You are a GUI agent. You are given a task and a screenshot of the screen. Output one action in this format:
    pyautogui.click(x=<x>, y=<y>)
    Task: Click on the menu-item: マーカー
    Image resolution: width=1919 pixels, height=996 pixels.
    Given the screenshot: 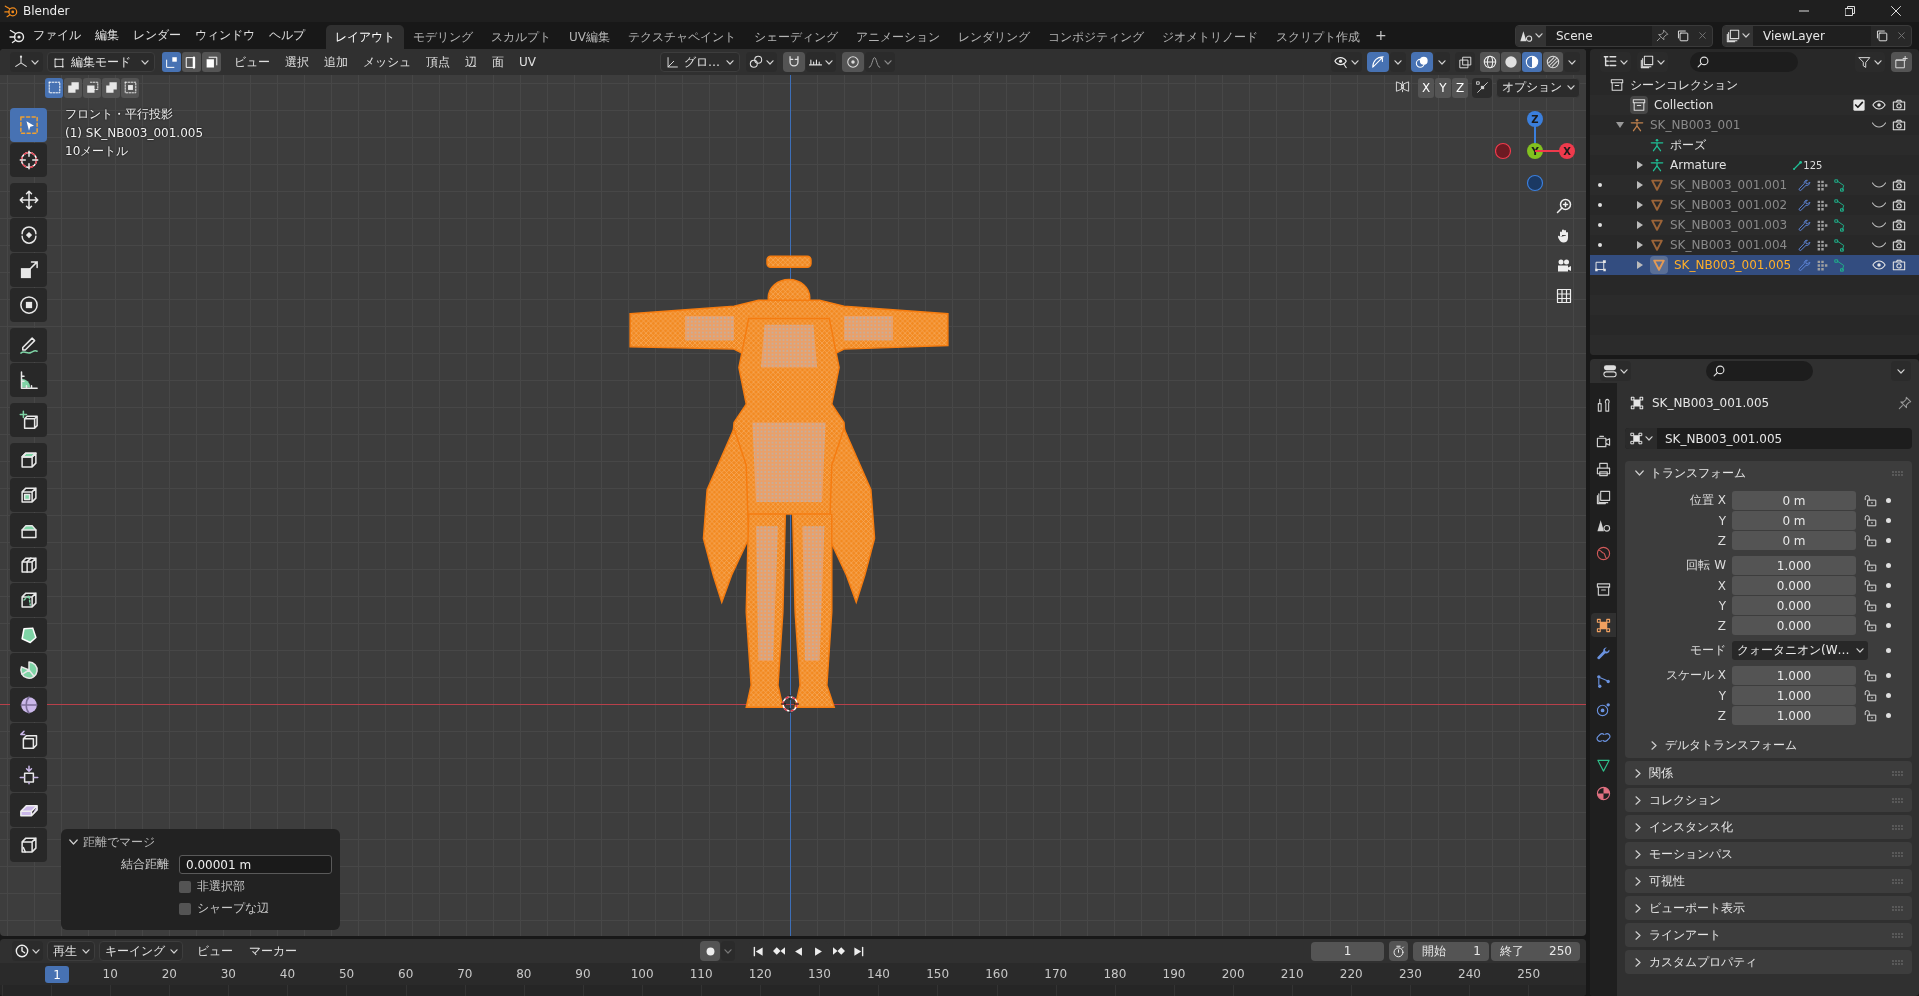 What is the action you would take?
    pyautogui.click(x=273, y=951)
    